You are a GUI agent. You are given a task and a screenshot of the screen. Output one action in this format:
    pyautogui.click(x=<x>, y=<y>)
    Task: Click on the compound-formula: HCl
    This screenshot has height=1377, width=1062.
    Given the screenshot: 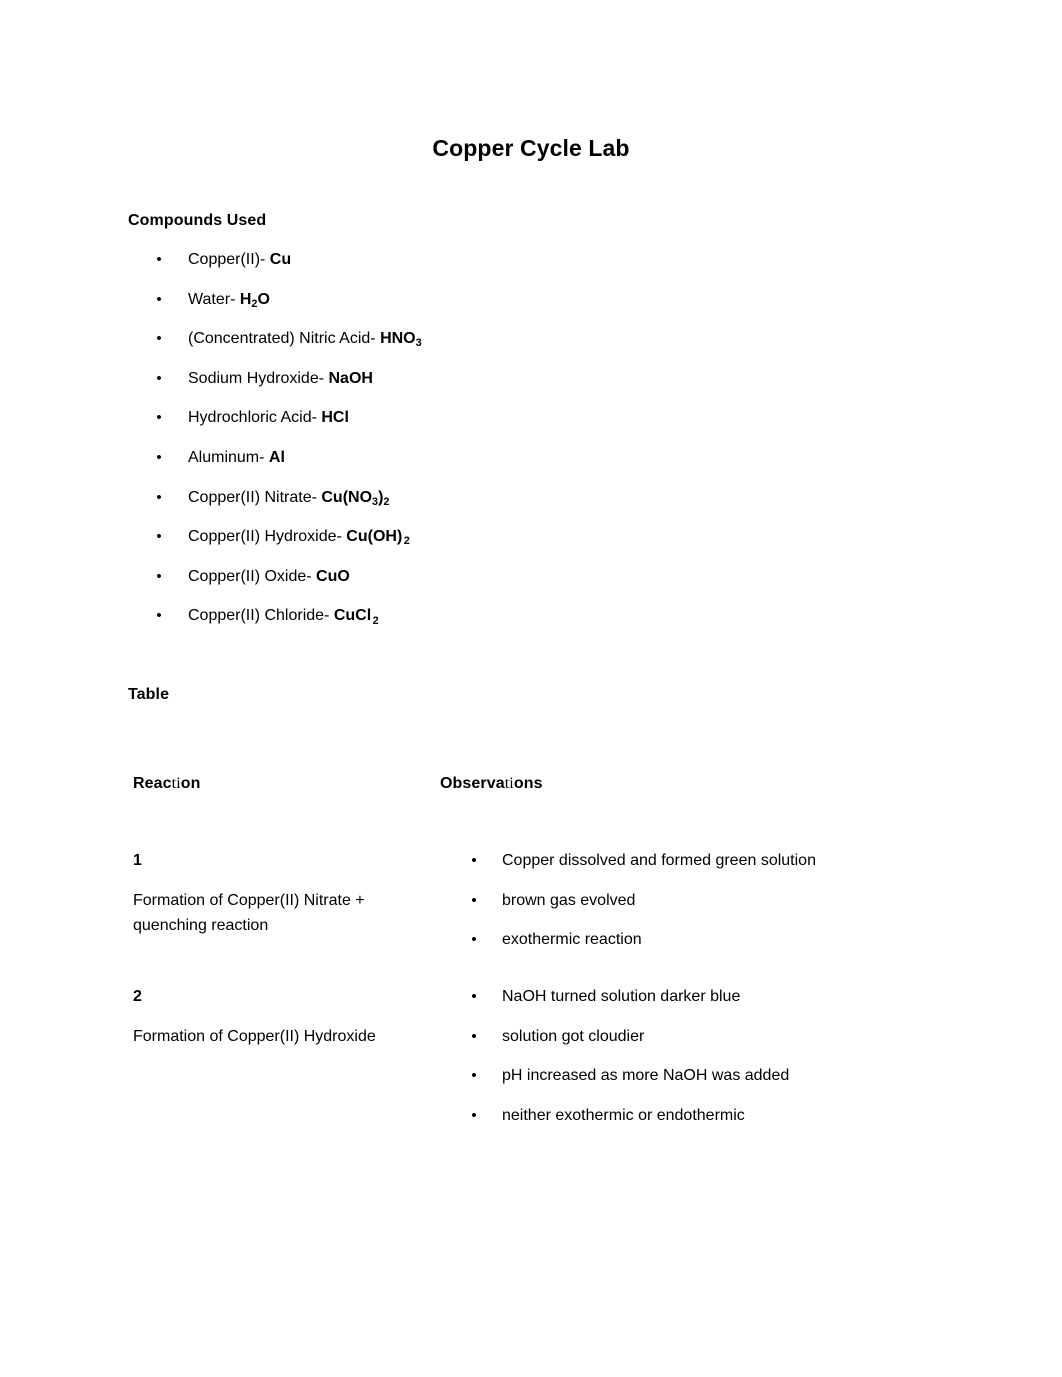 What is the action you would take?
    pyautogui.click(x=335, y=417)
    